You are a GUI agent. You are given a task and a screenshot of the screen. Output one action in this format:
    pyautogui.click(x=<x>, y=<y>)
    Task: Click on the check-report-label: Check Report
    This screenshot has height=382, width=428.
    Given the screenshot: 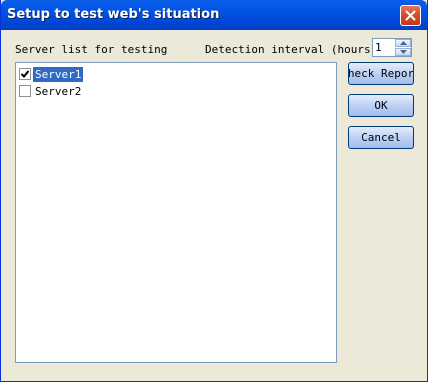 What is the action you would take?
    pyautogui.click(x=381, y=73)
    